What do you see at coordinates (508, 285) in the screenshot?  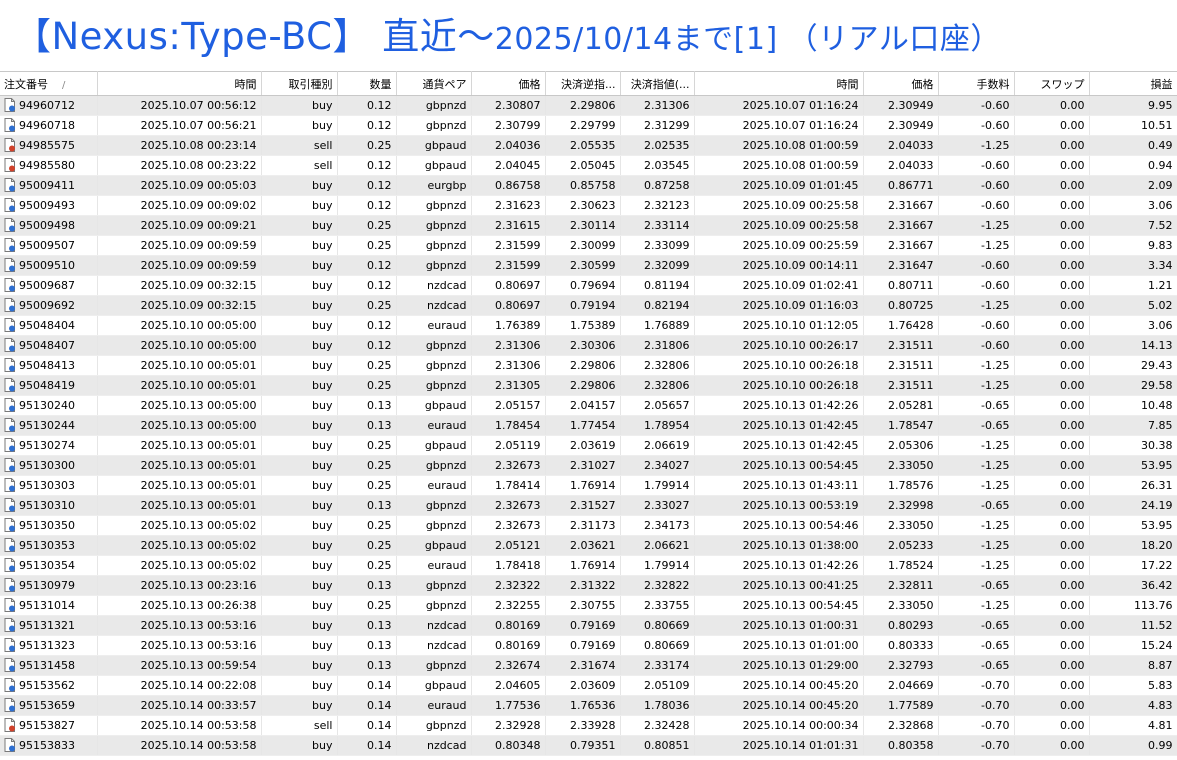 I see `cell-open-price: 0.80697` at bounding box center [508, 285].